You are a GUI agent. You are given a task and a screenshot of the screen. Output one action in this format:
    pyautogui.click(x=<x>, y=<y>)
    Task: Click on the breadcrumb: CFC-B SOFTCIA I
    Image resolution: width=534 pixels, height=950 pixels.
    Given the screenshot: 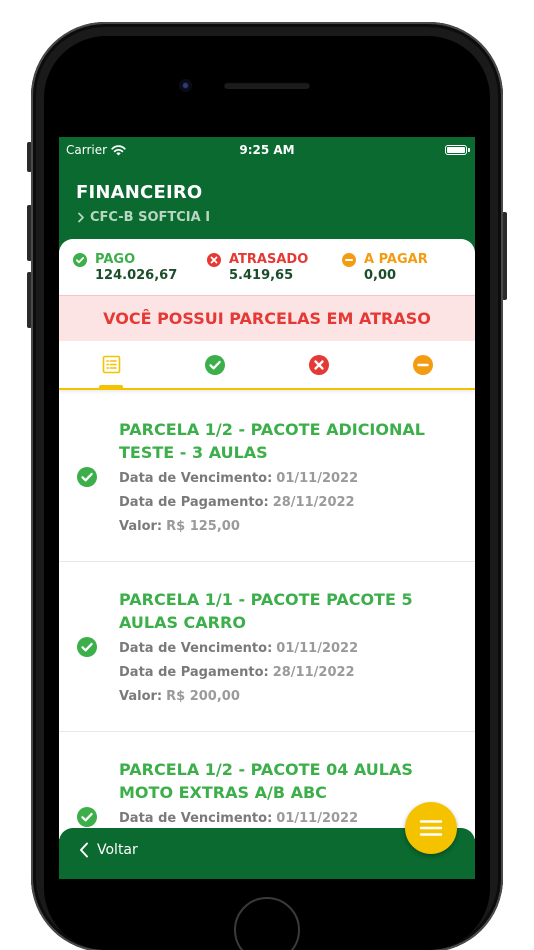 What is the action you would take?
    pyautogui.click(x=143, y=217)
    